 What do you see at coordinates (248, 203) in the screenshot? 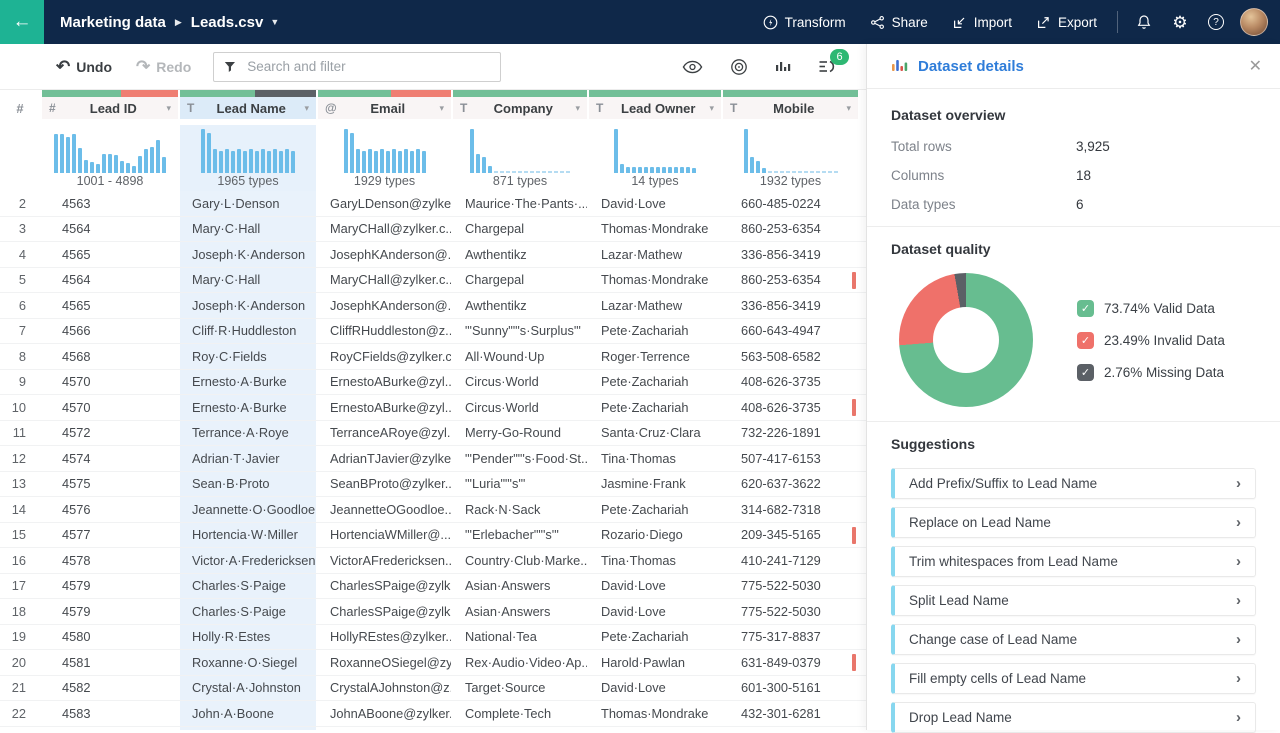
I see `cell-lead_name: Gary·L·Denson` at bounding box center [248, 203].